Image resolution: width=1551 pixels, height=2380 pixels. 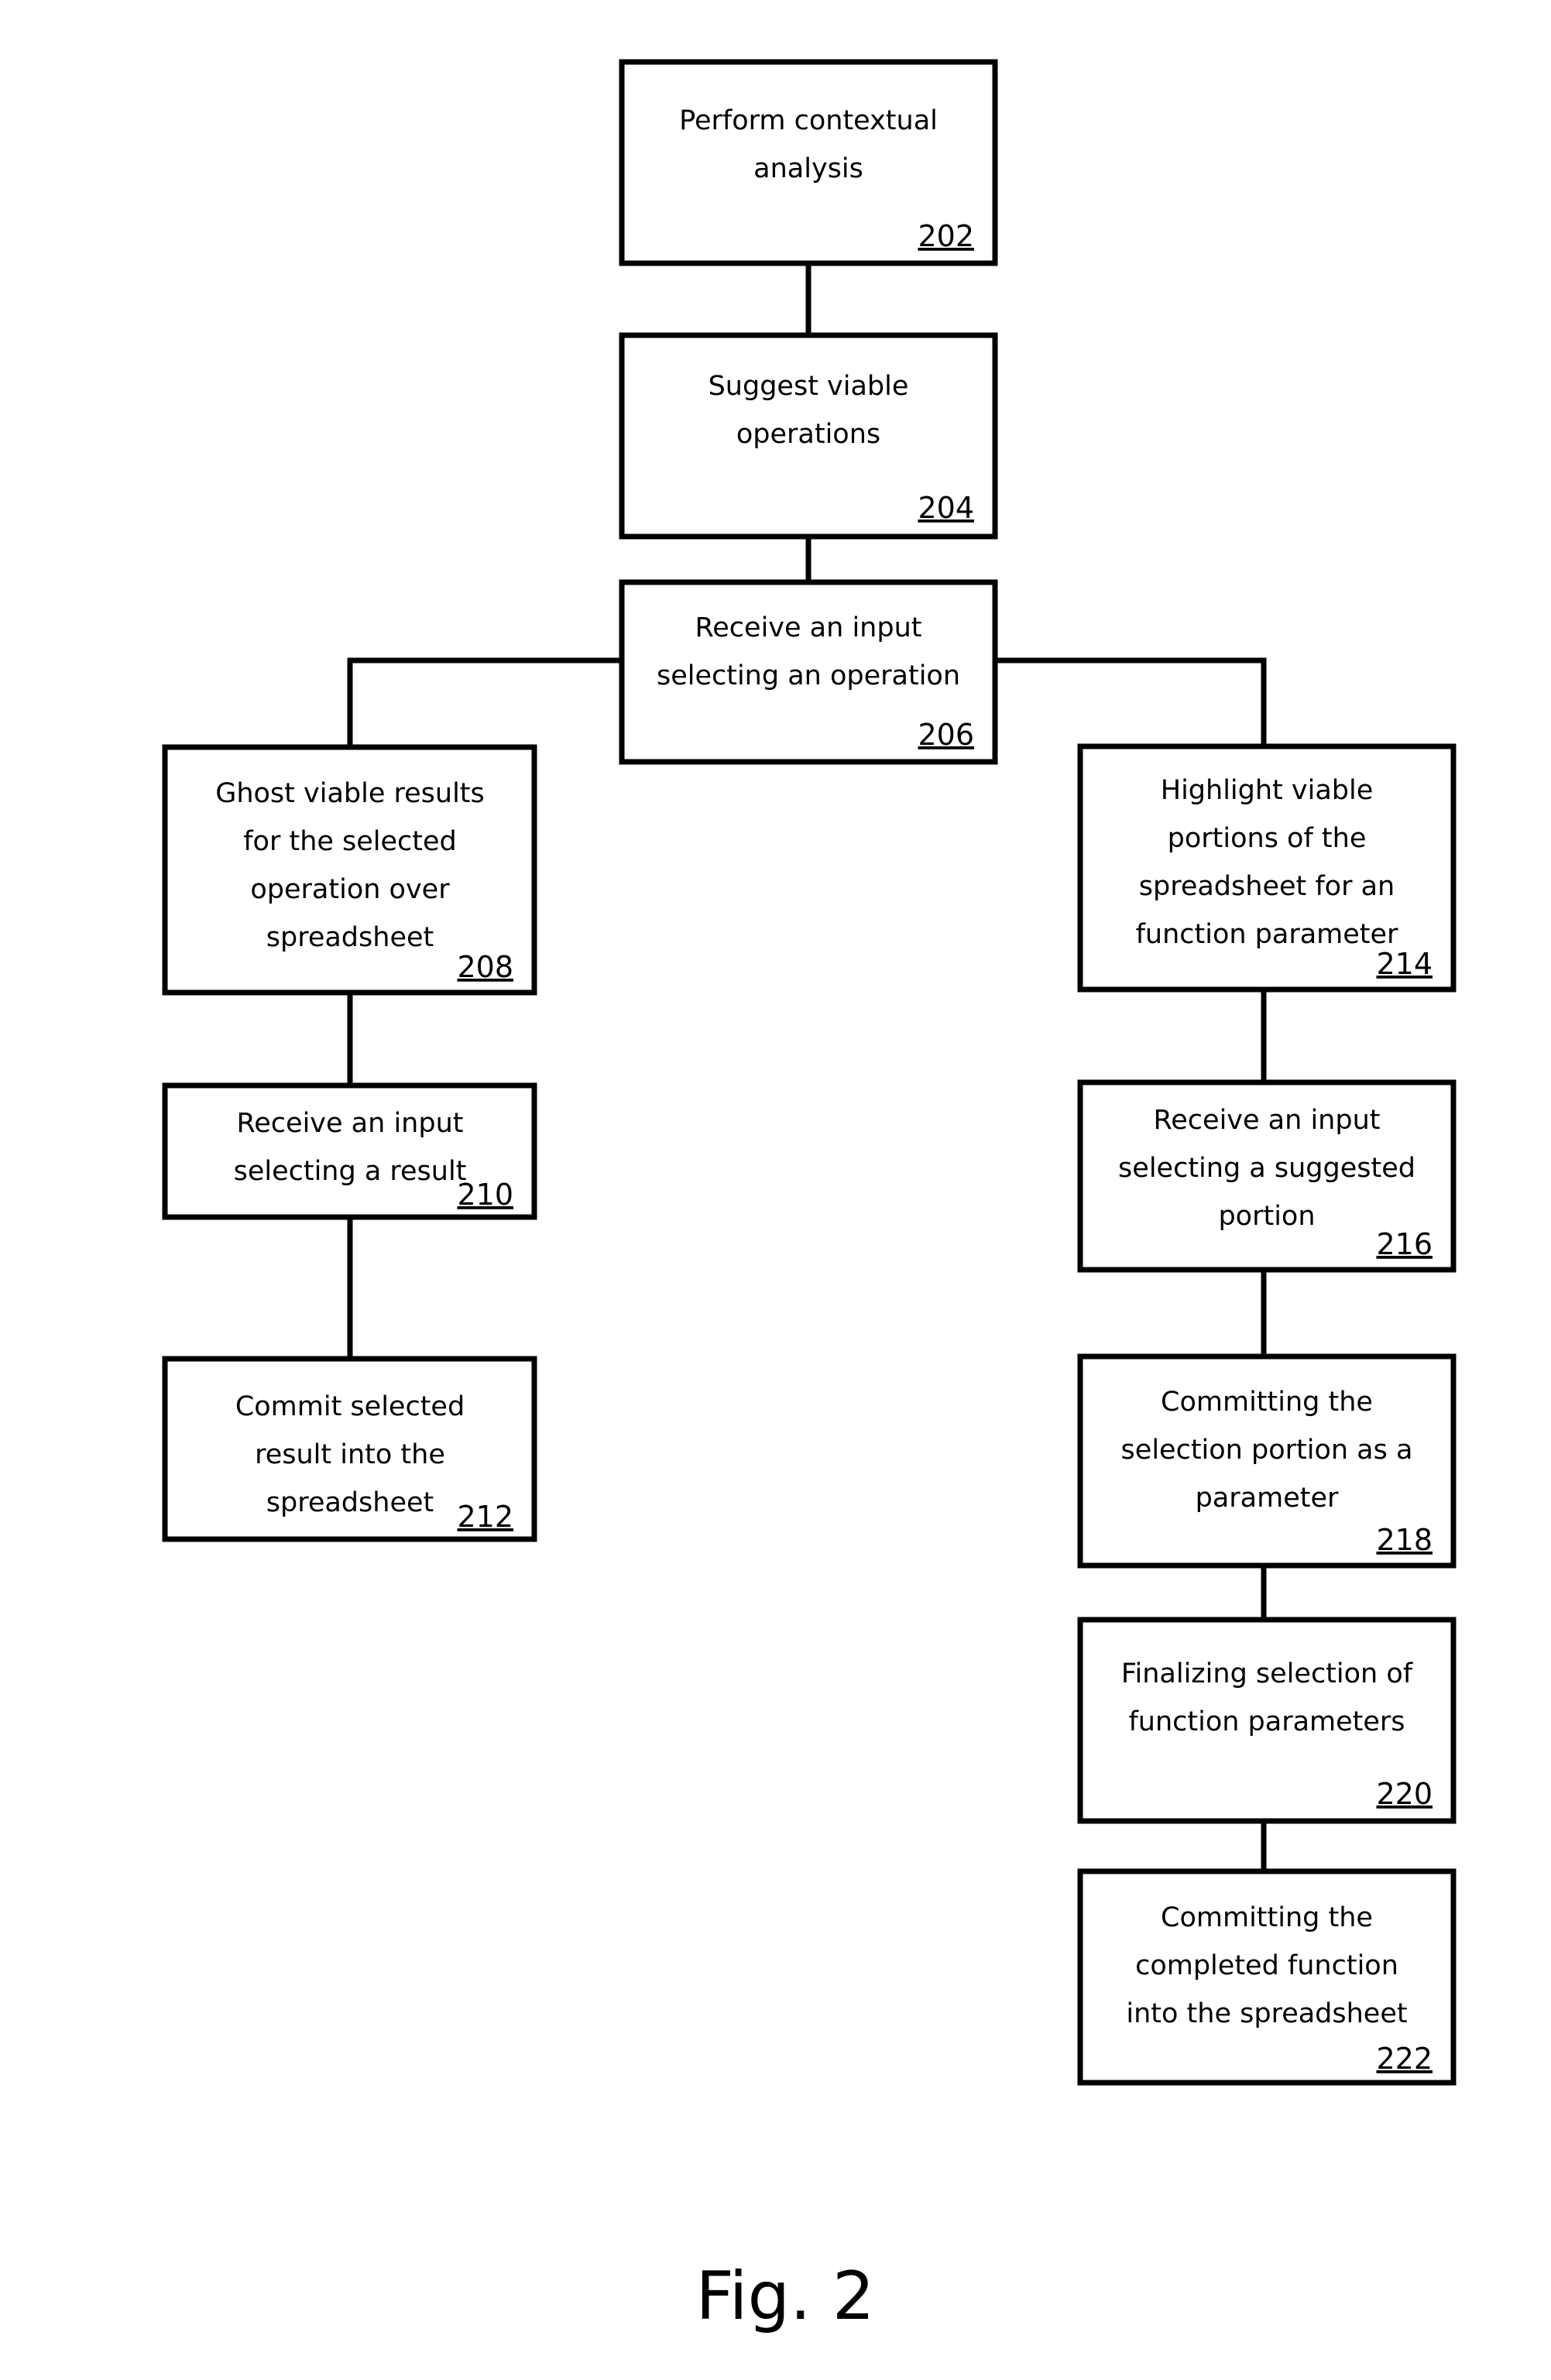 I want to click on box-206-line-2: selecting an operation, so click(x=808, y=675).